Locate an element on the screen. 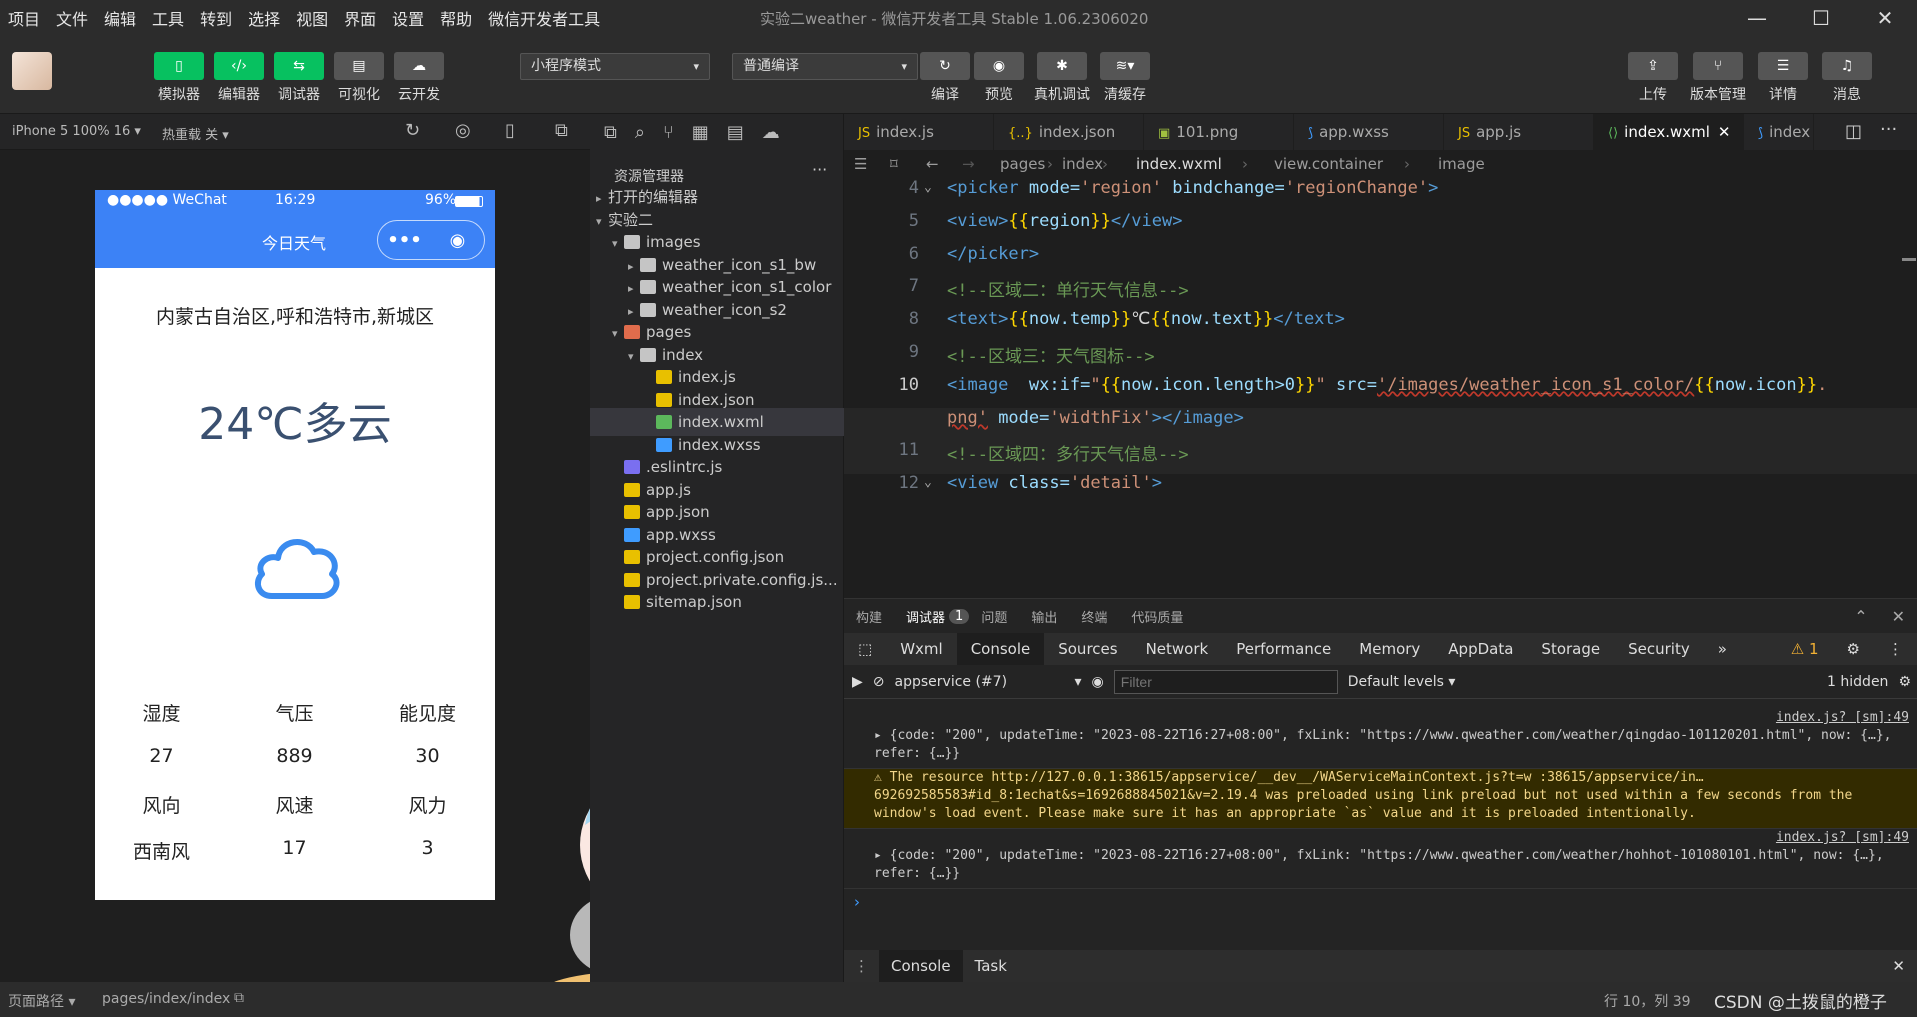 Image resolution: width=1917 pixels, height=1017 pixels. settings-icon: ⚙ is located at coordinates (1907, 682).